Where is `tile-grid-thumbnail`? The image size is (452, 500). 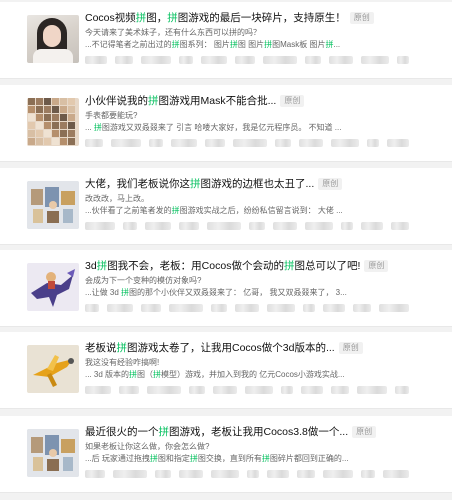
tile-grid-thumbnail is located at coordinates (53, 122).